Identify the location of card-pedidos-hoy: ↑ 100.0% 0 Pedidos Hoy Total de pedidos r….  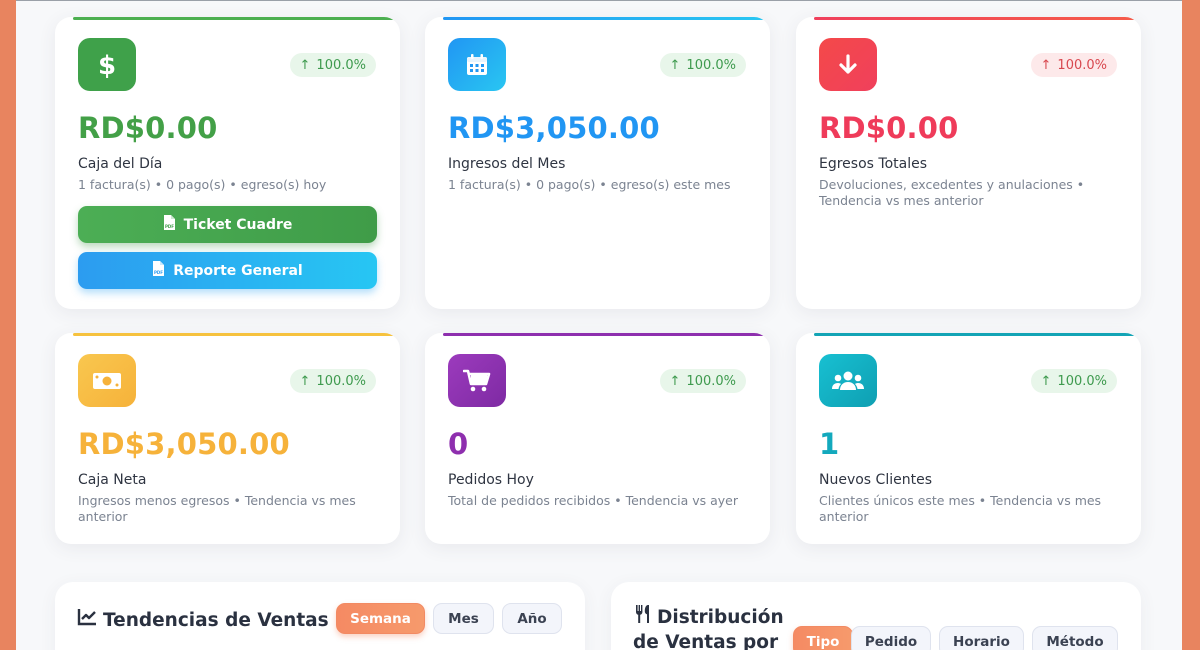
(597, 438).